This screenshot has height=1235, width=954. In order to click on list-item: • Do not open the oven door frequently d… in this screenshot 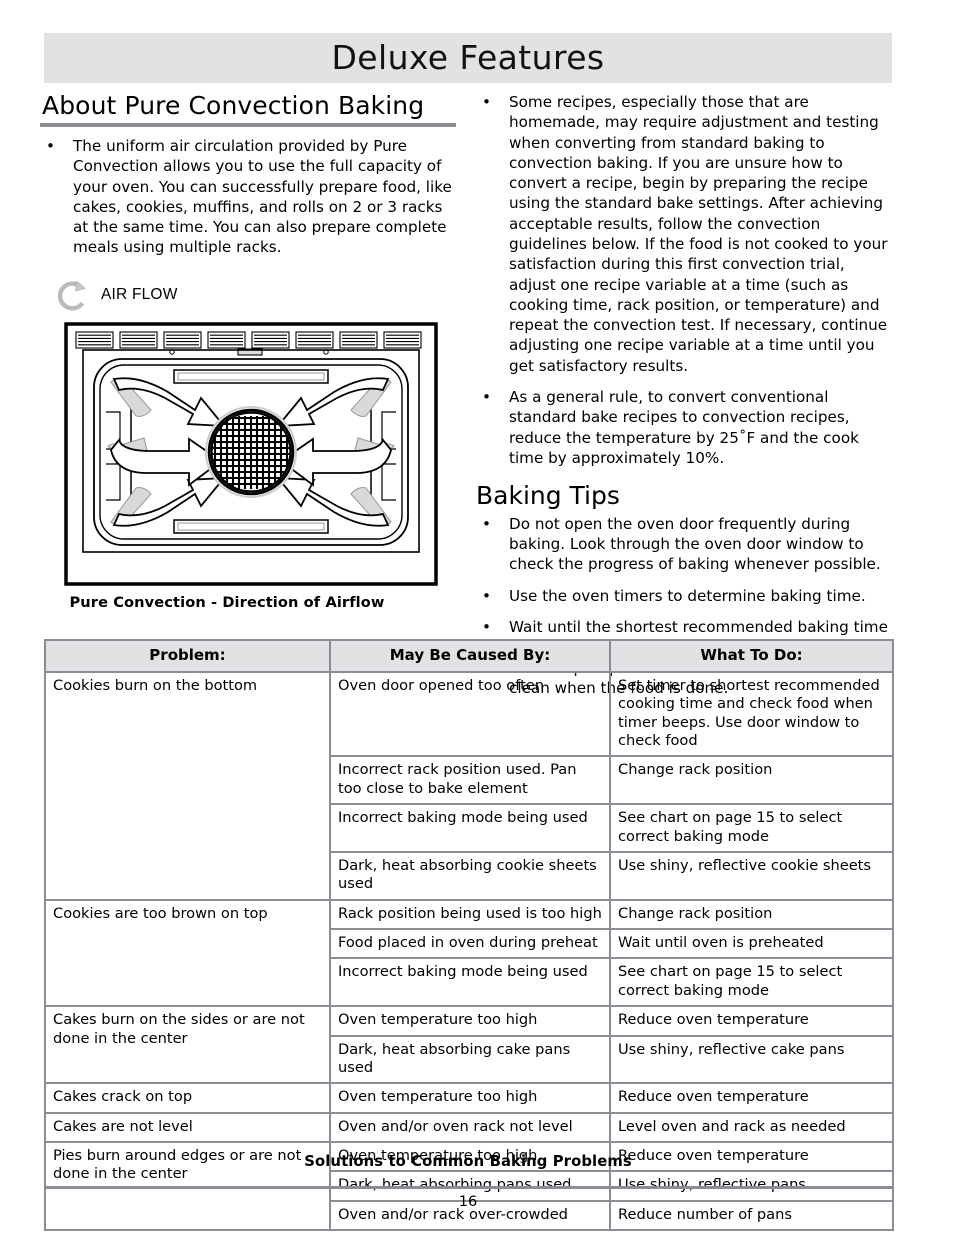, I will do `click(685, 544)`.